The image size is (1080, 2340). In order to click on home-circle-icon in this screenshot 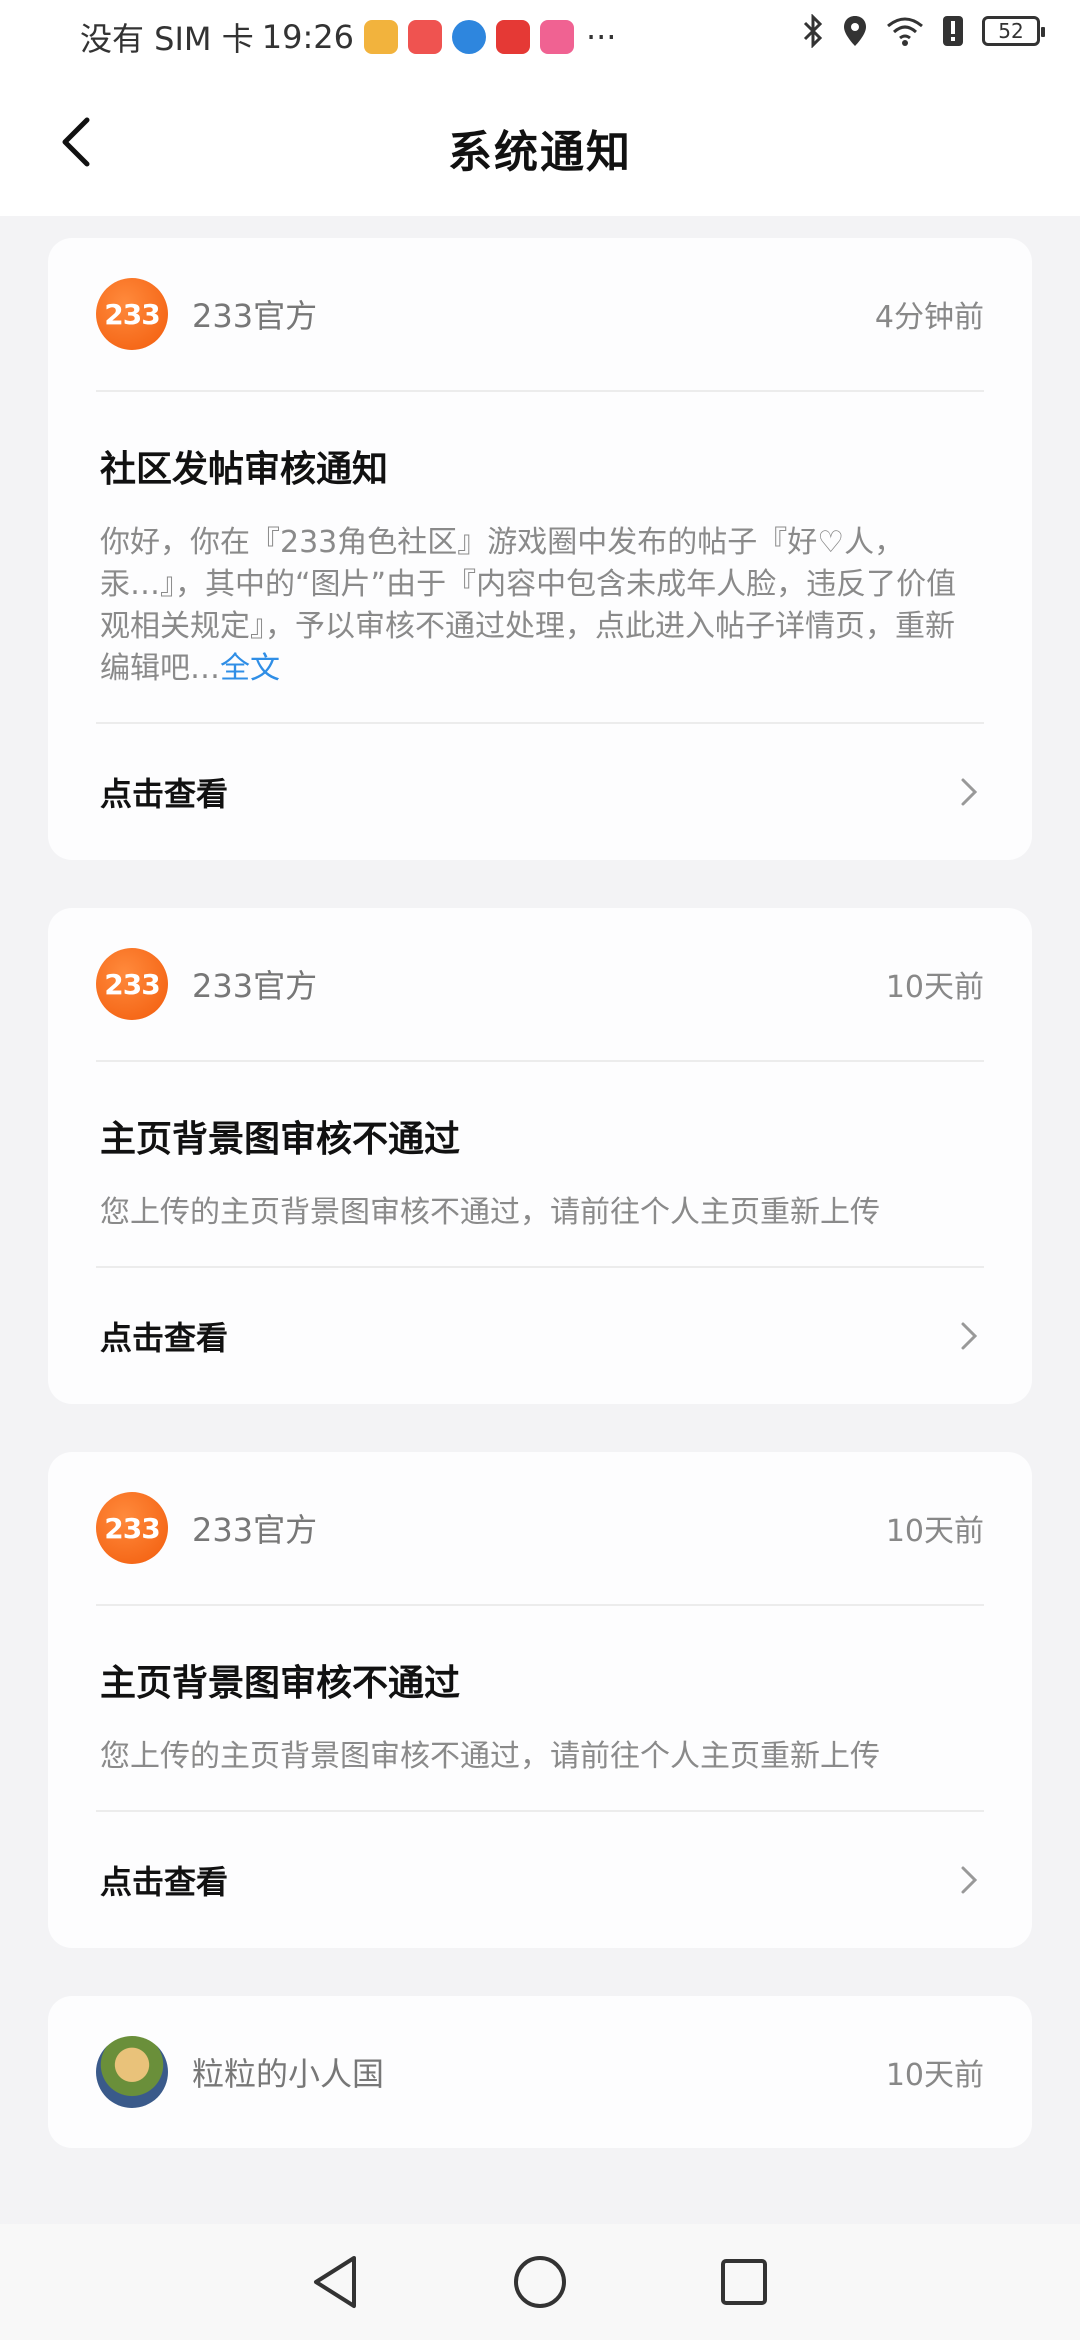, I will do `click(540, 2282)`.